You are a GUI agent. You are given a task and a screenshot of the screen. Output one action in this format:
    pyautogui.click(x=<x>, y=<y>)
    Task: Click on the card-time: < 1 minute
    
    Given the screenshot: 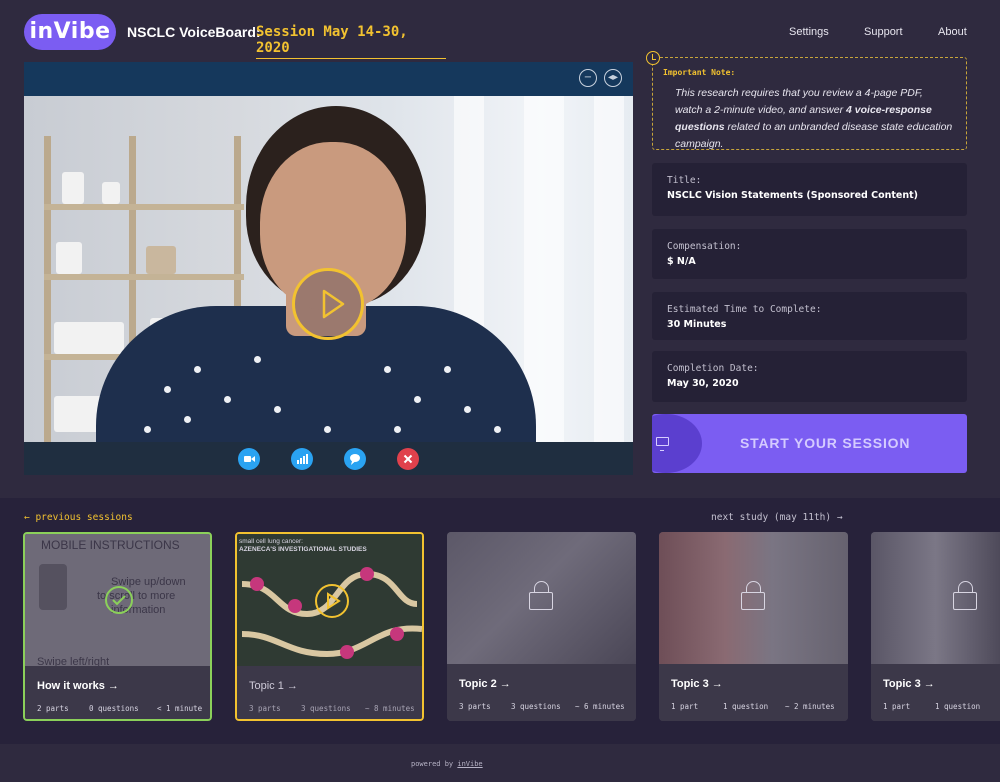 What is the action you would take?
    pyautogui.click(x=180, y=708)
    